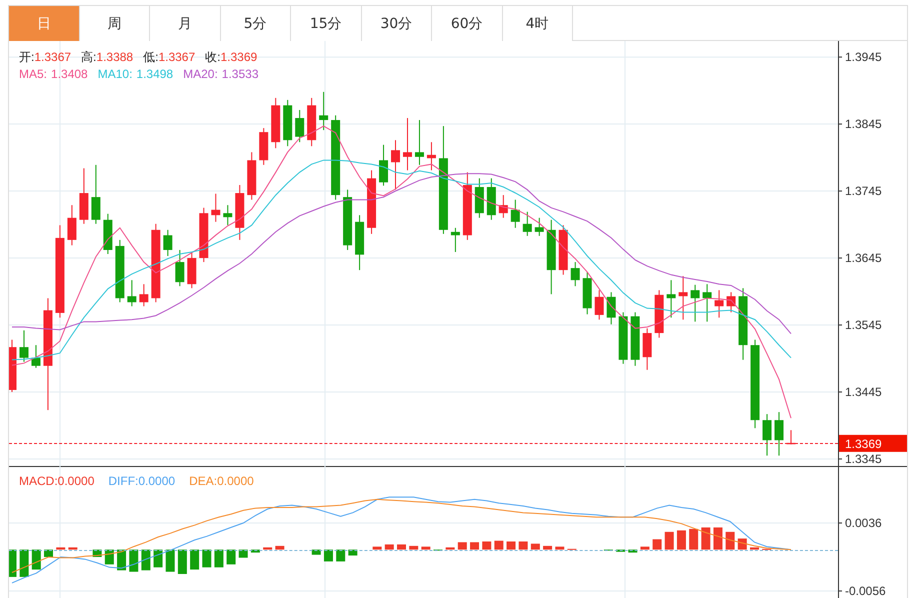 Image resolution: width=914 pixels, height=598 pixels. I want to click on legend-label: MACD:, so click(38, 481).